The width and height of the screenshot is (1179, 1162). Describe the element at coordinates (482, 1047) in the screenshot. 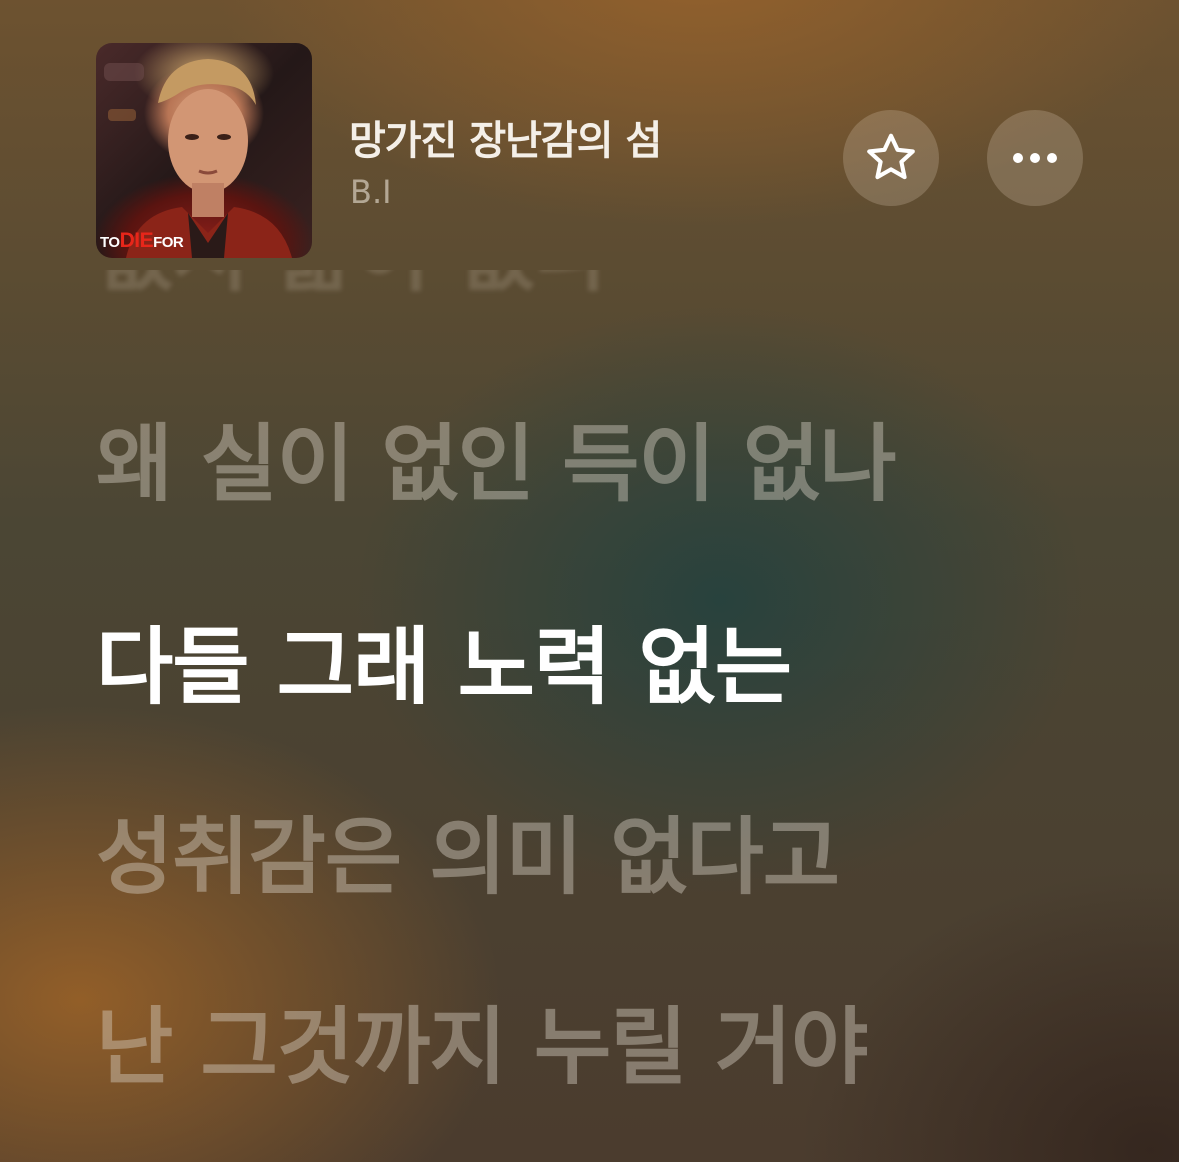

I see `lyric-line: 난 그것까지 누릴 거야` at that location.